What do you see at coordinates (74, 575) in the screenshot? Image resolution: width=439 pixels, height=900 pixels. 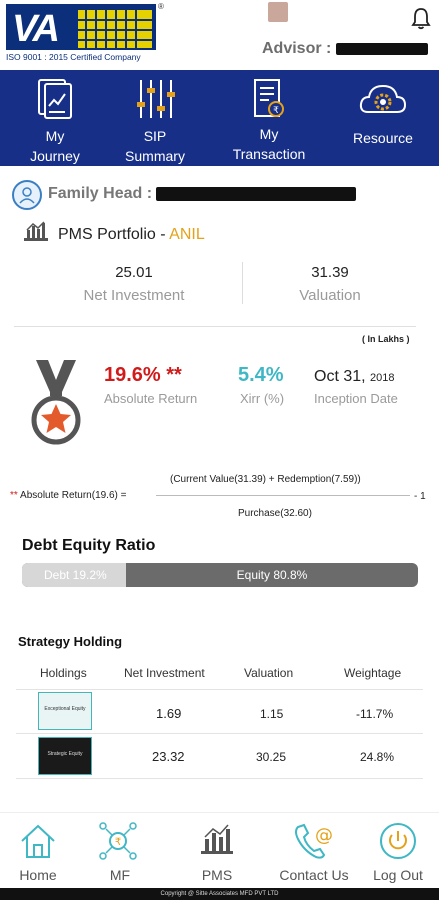 I see `debt-segment: Debt 19.2%` at bounding box center [74, 575].